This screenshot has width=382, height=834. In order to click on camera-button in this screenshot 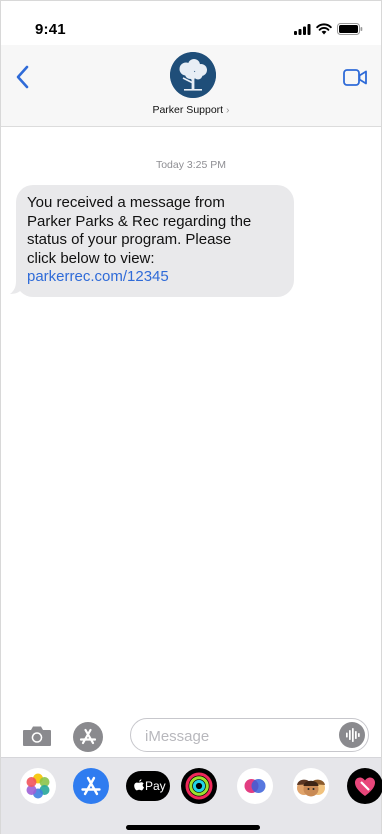, I will do `click(37, 738)`.